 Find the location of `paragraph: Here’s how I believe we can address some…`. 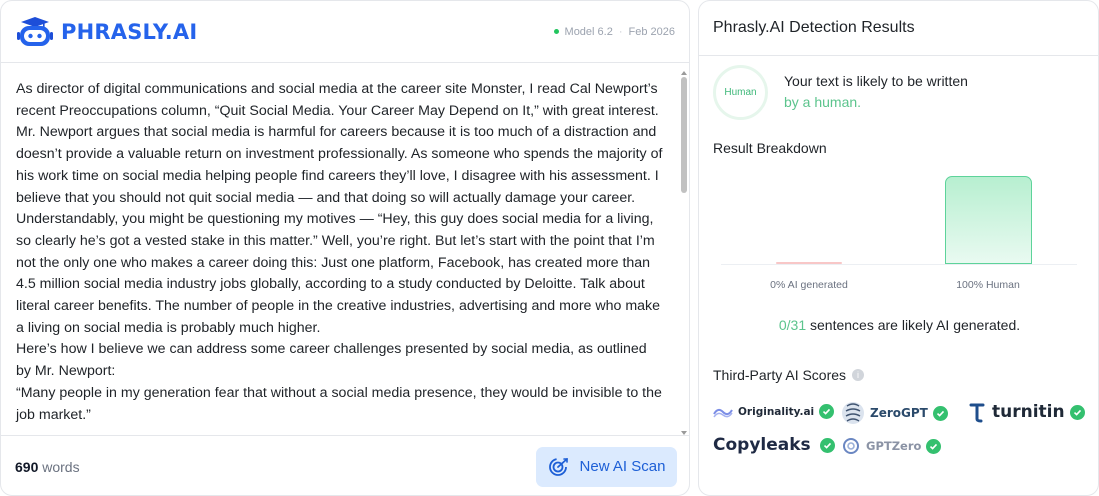

paragraph: Here’s how I believe we can address some… is located at coordinates (331, 360).